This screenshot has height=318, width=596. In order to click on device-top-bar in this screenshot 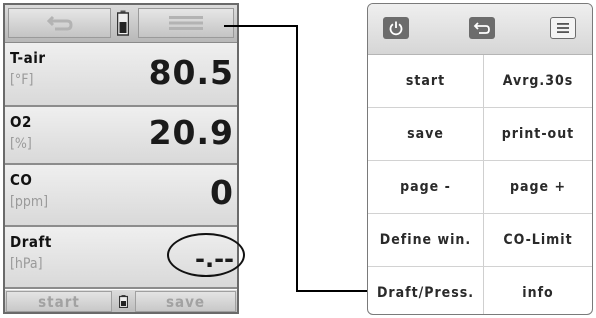, I will do `click(121, 24)`.